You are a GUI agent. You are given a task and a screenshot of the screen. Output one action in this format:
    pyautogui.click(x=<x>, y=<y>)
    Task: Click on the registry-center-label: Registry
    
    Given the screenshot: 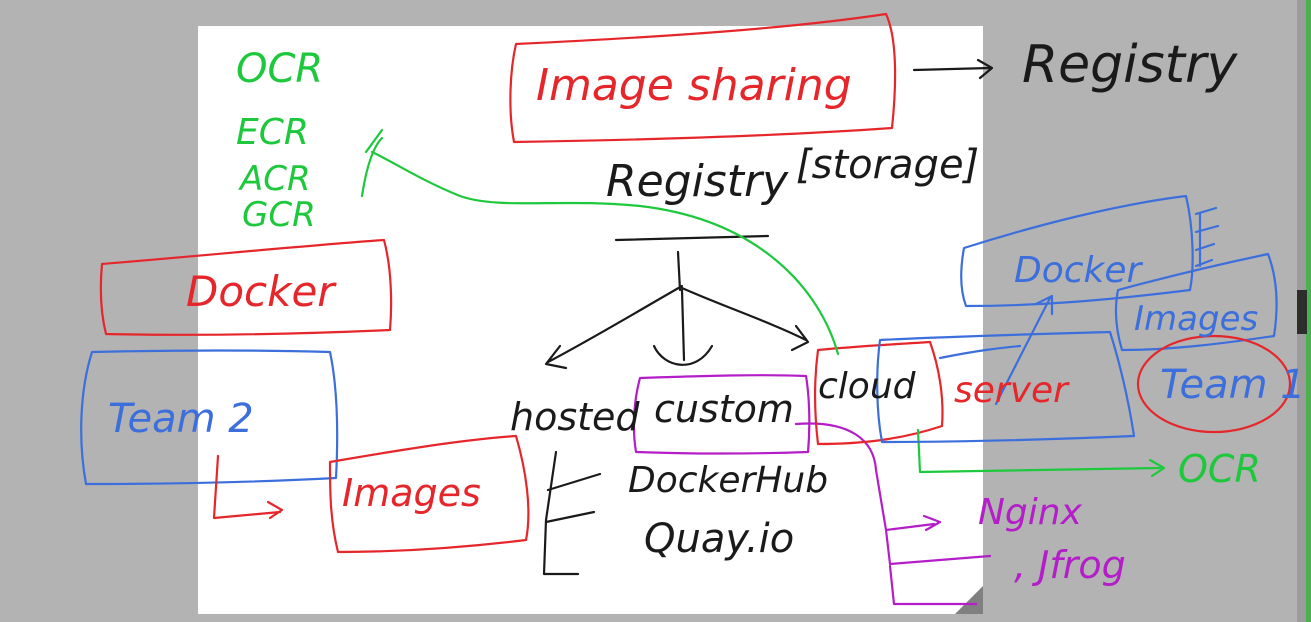 What is the action you would take?
    pyautogui.click(x=697, y=181)
    